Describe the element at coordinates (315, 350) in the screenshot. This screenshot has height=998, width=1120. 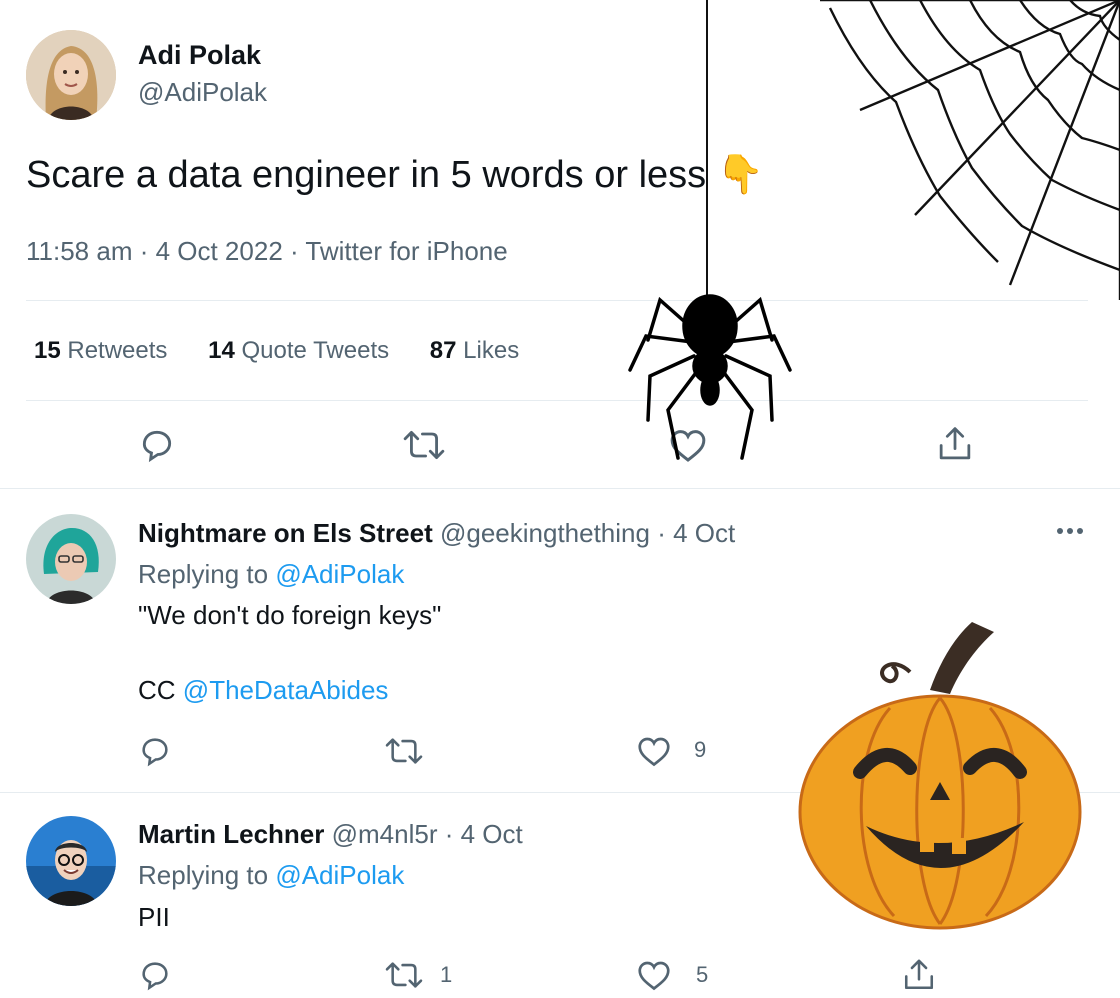
I see `quote-tweets-label: Quote Tweets` at that location.